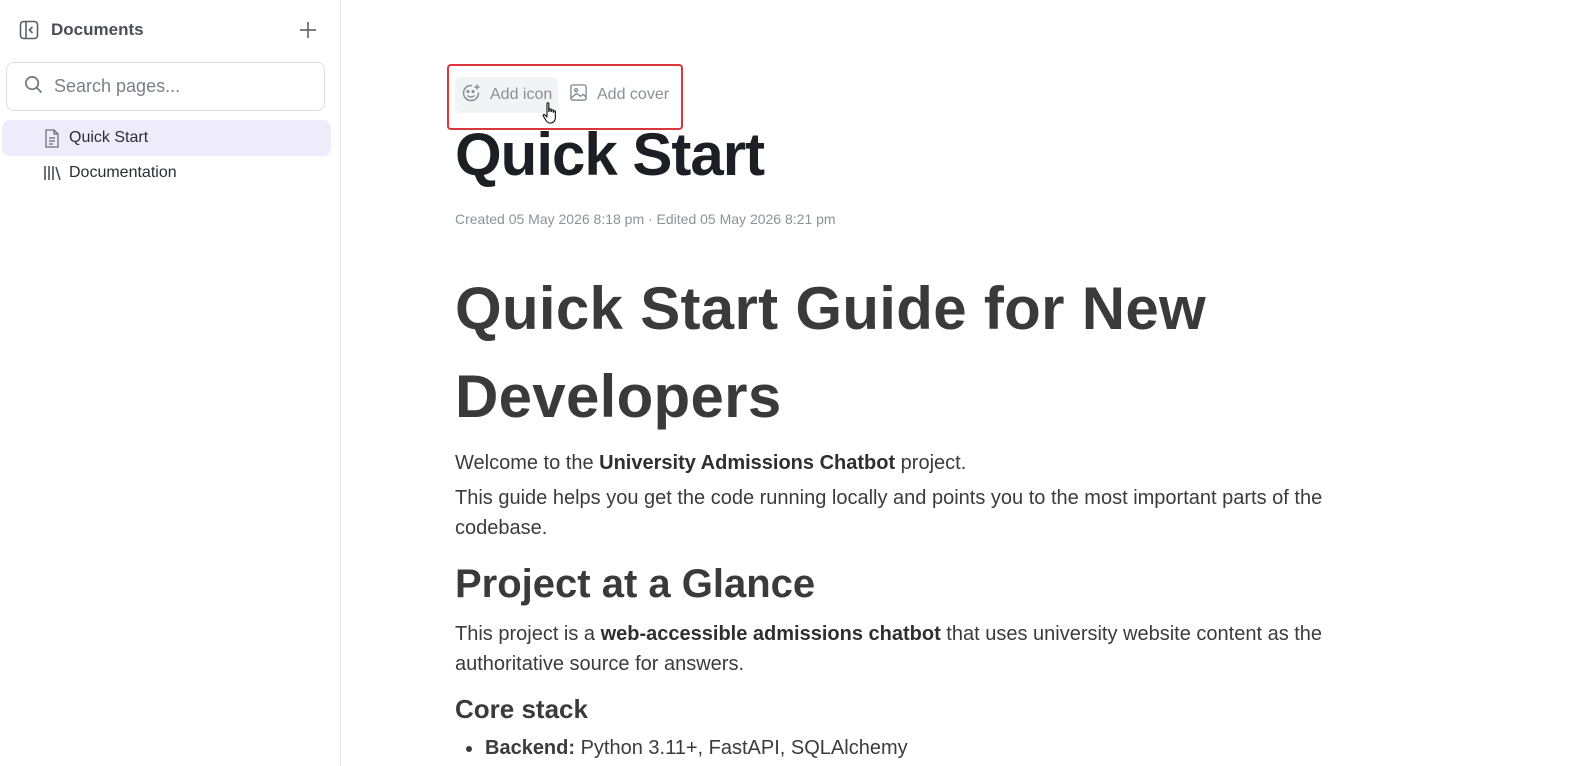 Image resolution: width=1575 pixels, height=766 pixels. Describe the element at coordinates (610, 154) in the screenshot. I see `page-title: Quick Start` at that location.